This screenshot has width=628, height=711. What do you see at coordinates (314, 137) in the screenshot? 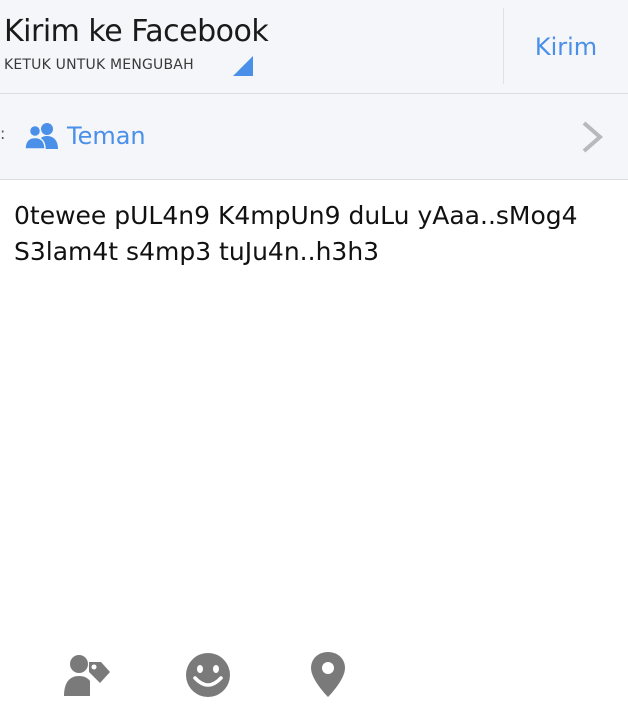
I see `audience-selector: : Teman` at bounding box center [314, 137].